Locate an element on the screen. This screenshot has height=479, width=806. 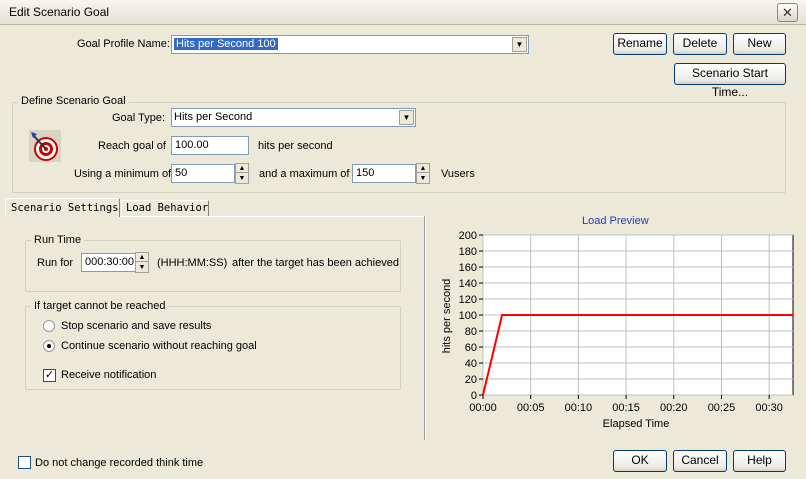
y-tick-label: 160 is located at coordinates (468, 268).